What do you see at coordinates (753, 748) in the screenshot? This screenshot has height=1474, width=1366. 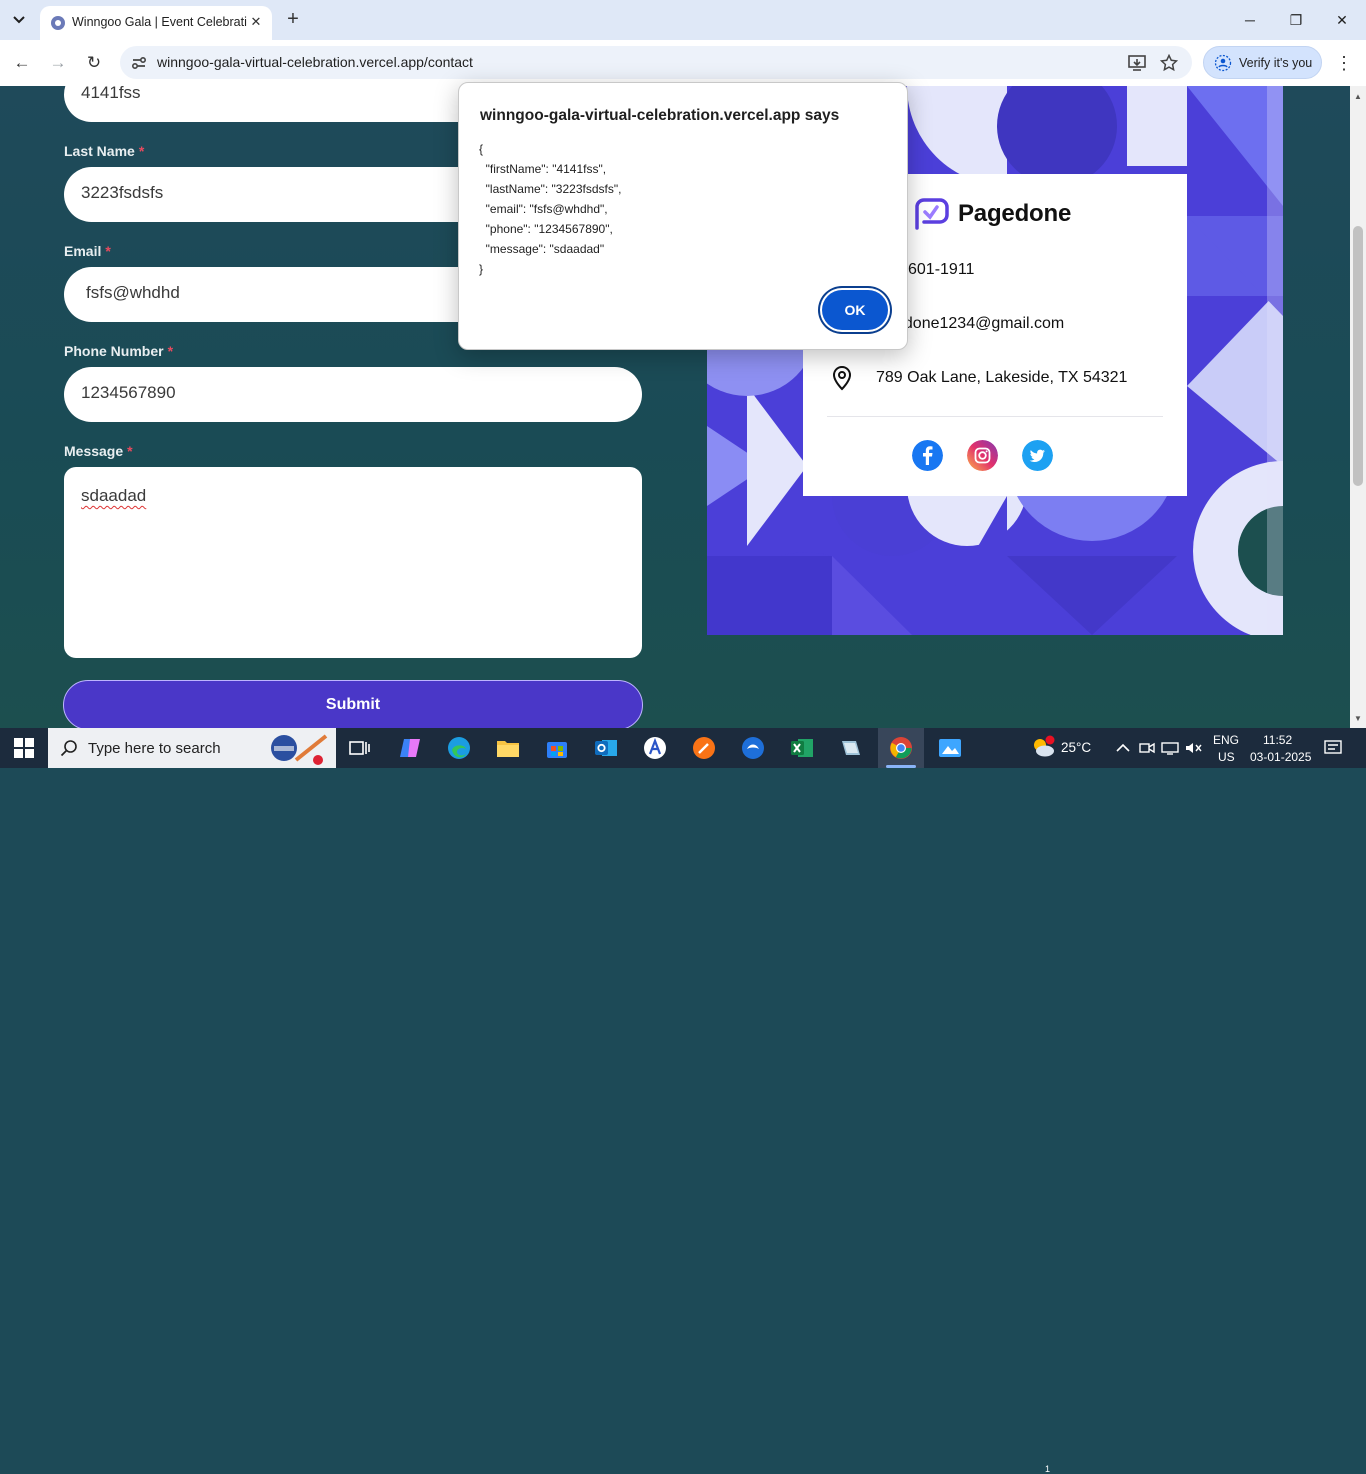 I see `bluesky-app-icon` at bounding box center [753, 748].